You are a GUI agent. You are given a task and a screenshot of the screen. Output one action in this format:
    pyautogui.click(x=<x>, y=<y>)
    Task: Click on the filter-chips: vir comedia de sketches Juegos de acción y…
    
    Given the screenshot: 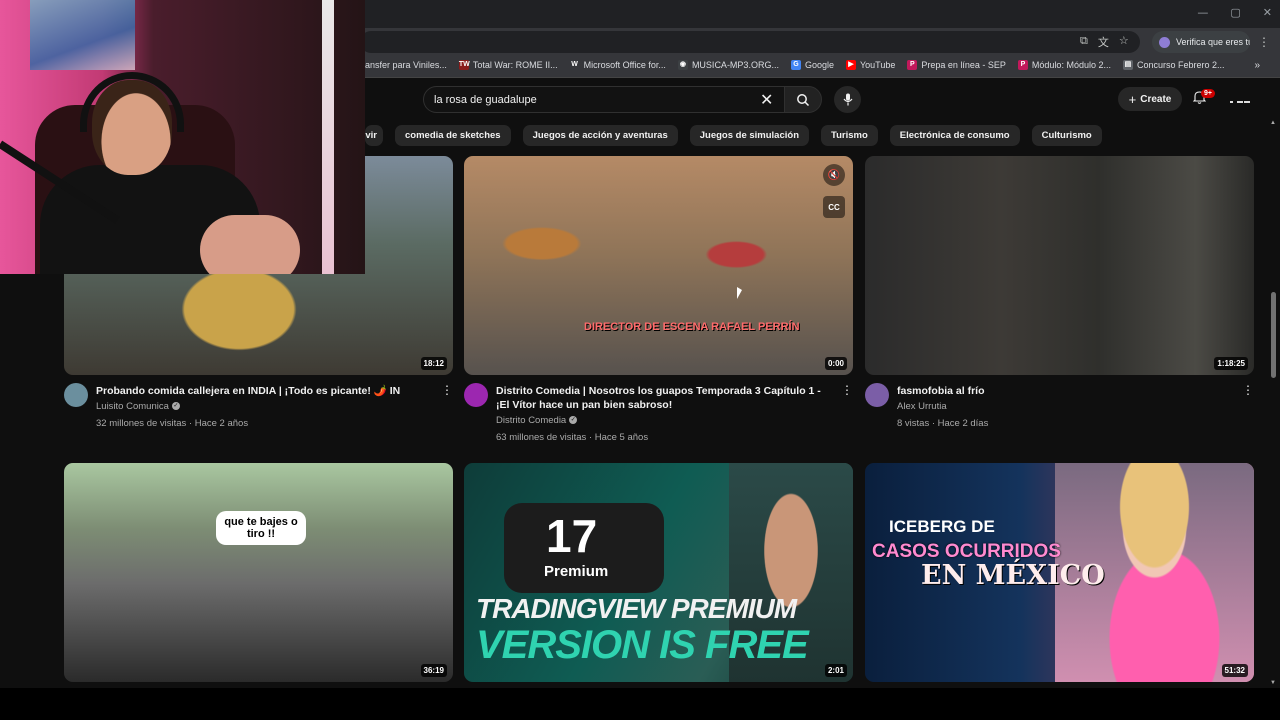 What is the action you would take?
    pyautogui.click(x=733, y=135)
    